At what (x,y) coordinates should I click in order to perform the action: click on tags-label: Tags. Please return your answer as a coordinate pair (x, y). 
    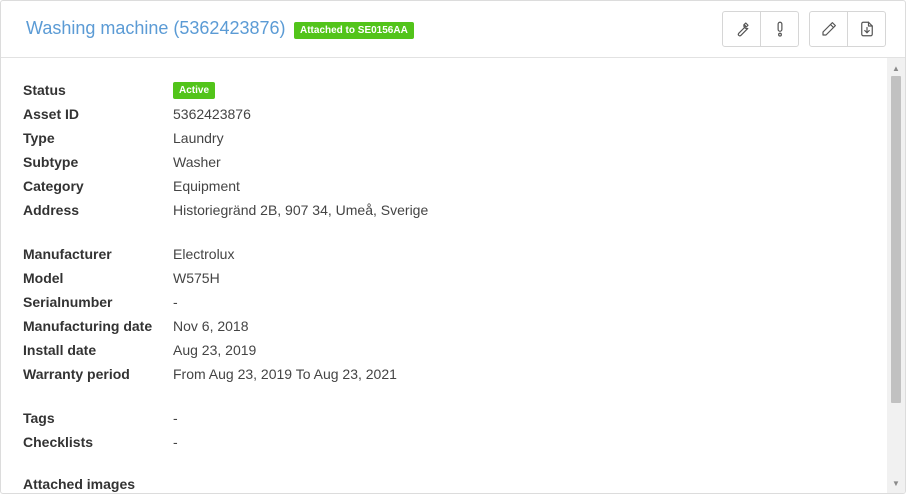
    Looking at the image, I should click on (39, 418).